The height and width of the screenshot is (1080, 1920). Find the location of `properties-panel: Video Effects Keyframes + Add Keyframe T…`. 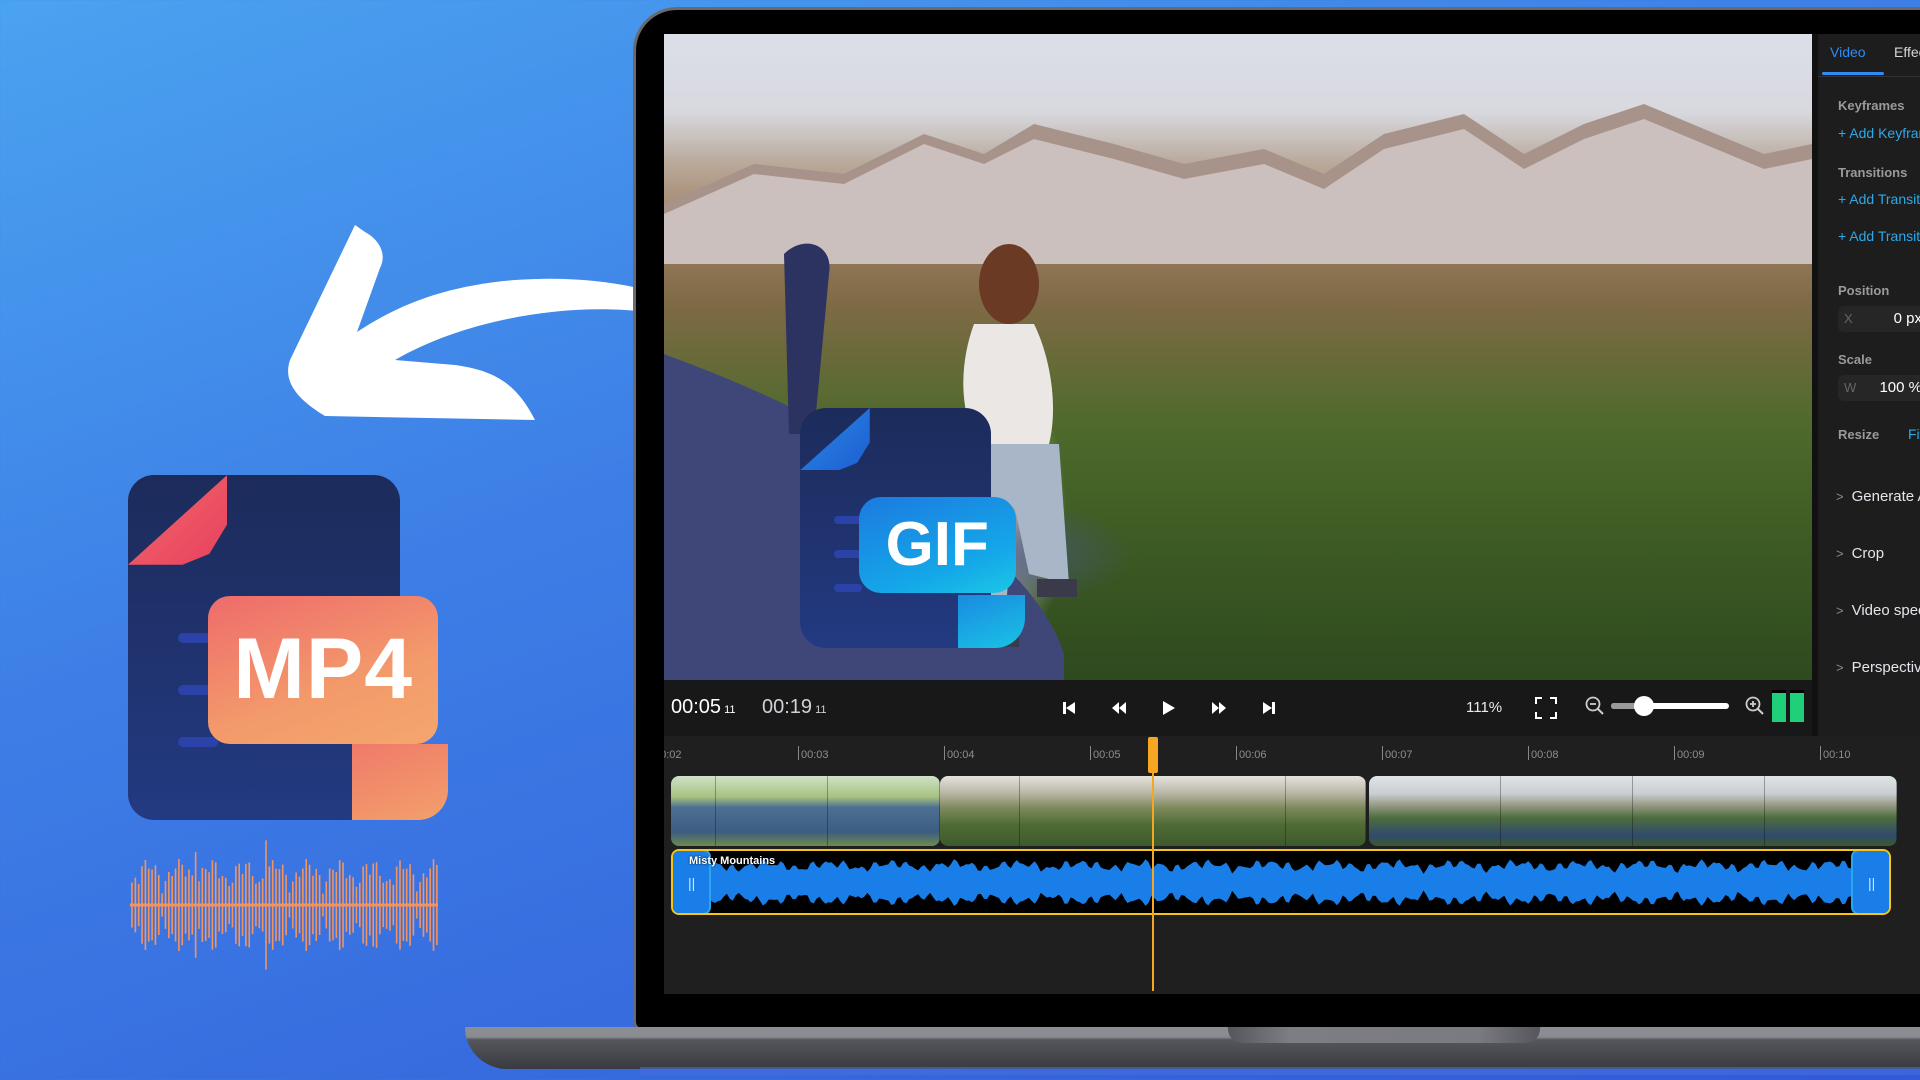

properties-panel: Video Effects Keyframes + Add Keyframe T… is located at coordinates (1866, 385).